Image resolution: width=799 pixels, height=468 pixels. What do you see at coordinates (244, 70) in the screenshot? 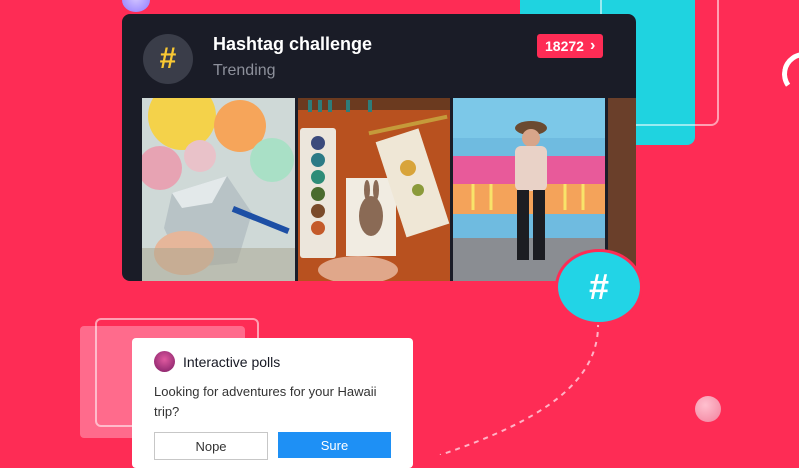
I see `card-subtitle: Trending` at bounding box center [244, 70].